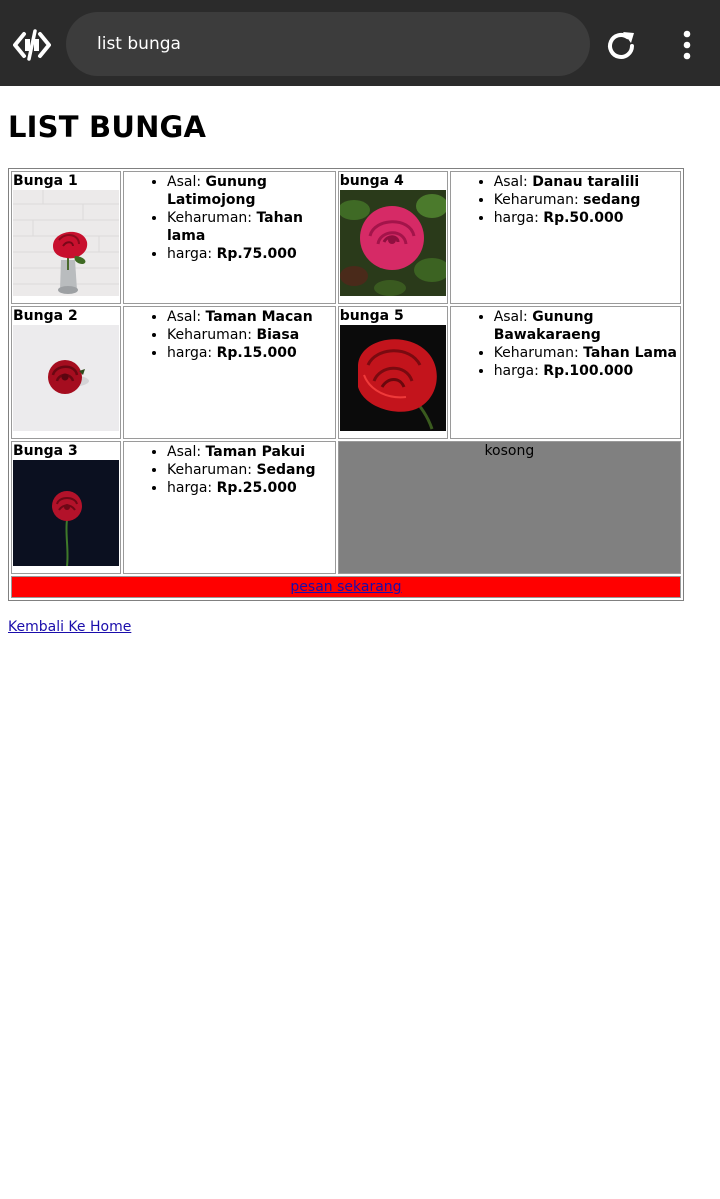 This screenshot has height=1199, width=720. What do you see at coordinates (256, 254) in the screenshot?
I see `harga-value: Rp.75.000` at bounding box center [256, 254].